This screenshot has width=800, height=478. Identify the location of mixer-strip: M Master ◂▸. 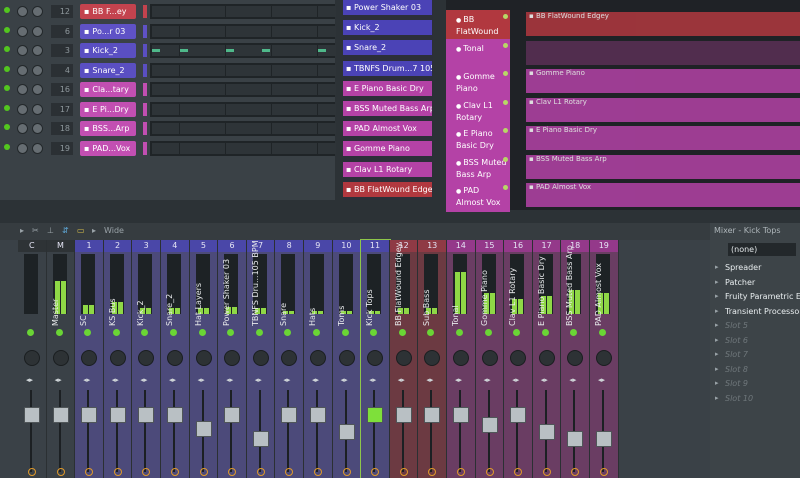
(61, 359).